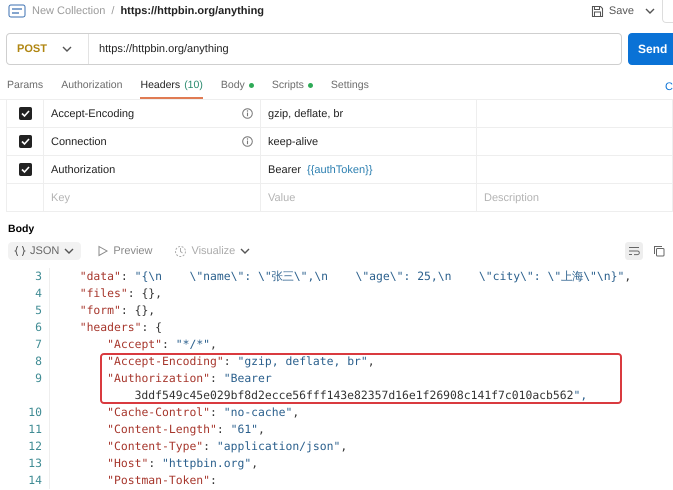  What do you see at coordinates (48, 49) in the screenshot?
I see `method-dropdown: POST` at bounding box center [48, 49].